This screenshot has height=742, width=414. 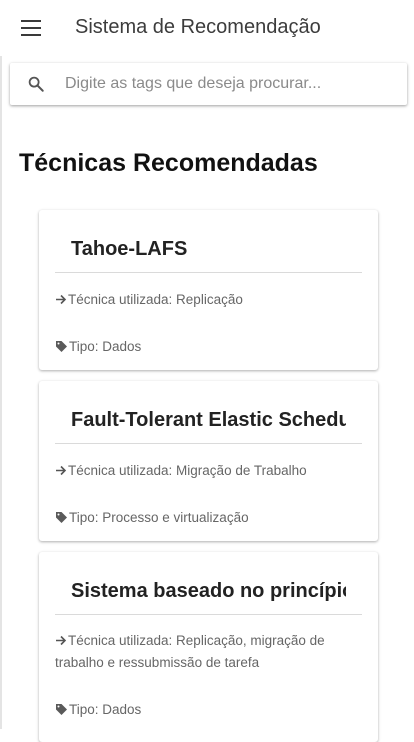 What do you see at coordinates (159, 517) in the screenshot?
I see `type-text: Tipo: Processo e virtualização` at bounding box center [159, 517].